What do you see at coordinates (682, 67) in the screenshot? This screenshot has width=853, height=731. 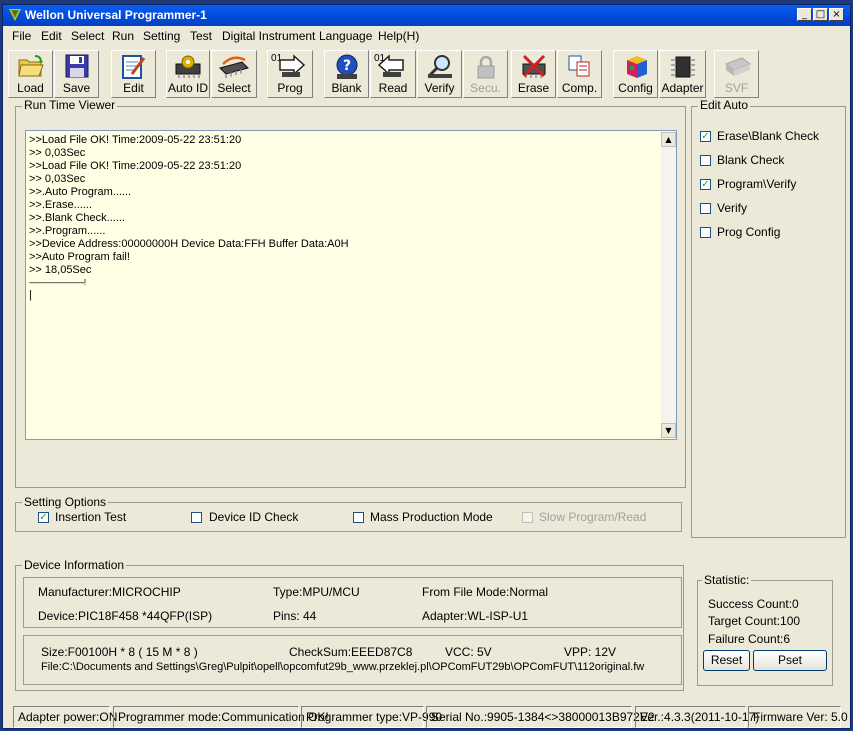 I see `adapter-chip-icon` at bounding box center [682, 67].